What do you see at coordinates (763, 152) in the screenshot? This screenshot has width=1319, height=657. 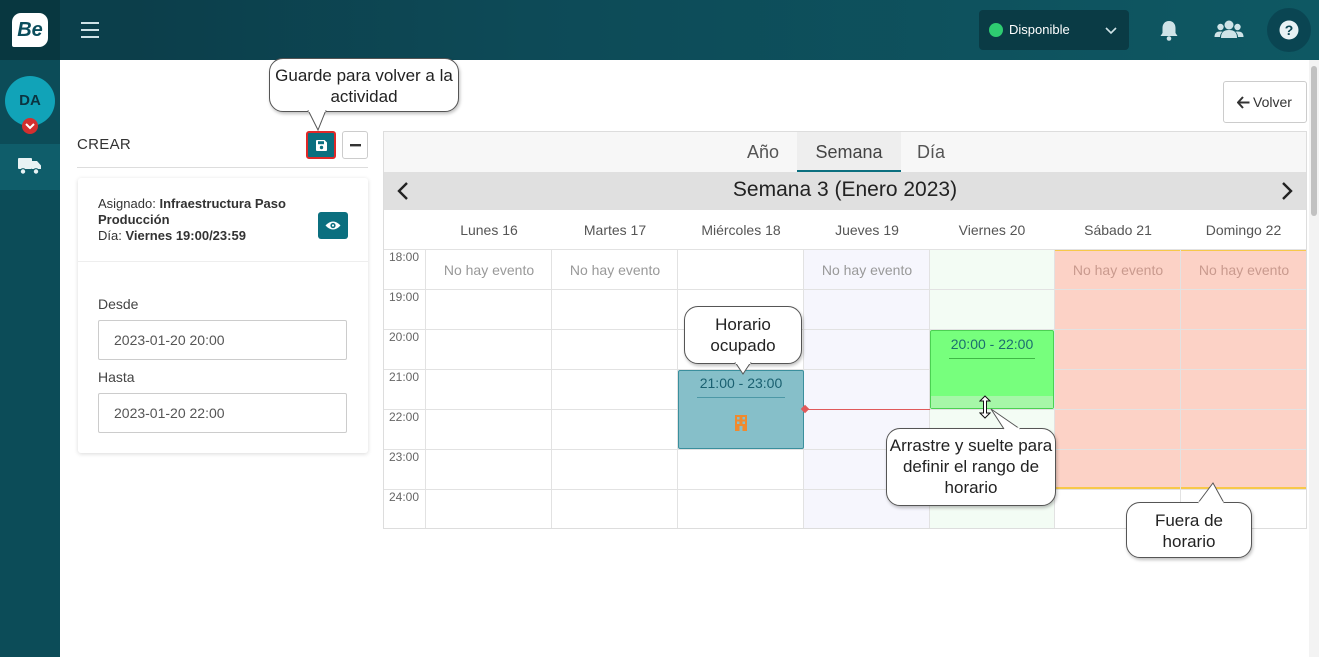 I see `tab-year: Año` at bounding box center [763, 152].